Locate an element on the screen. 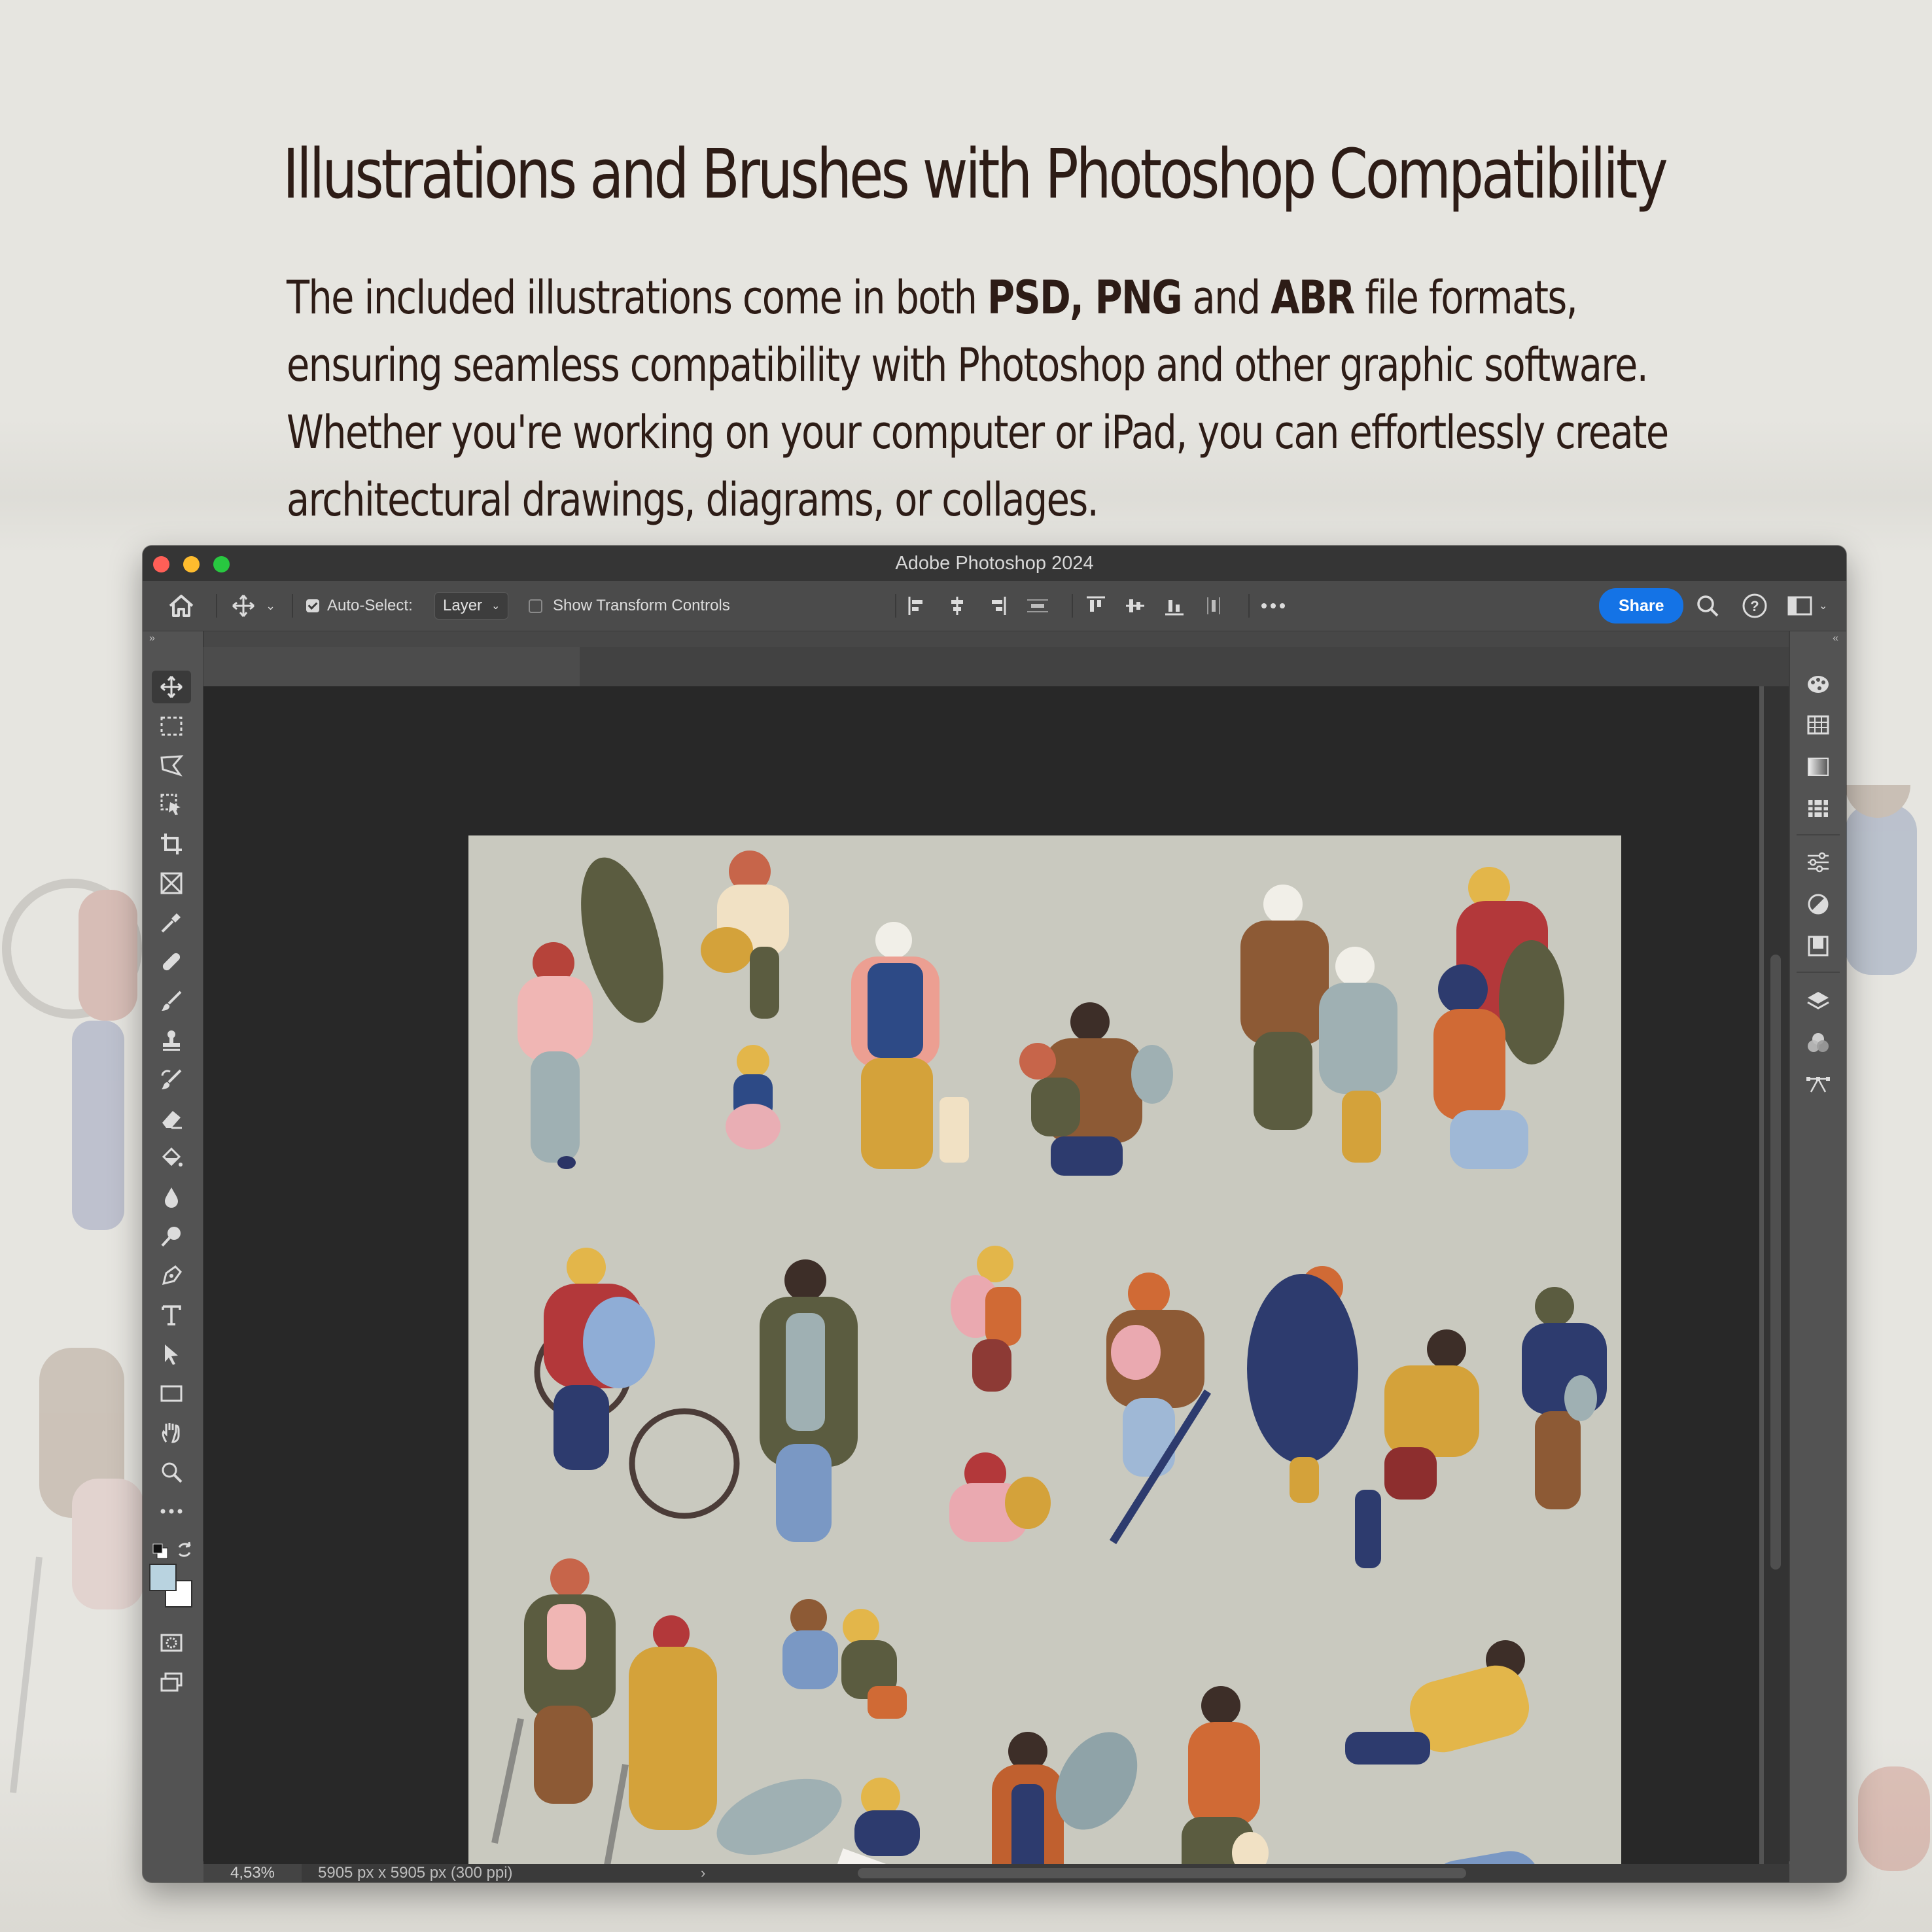 This screenshot has height=1932, width=1932. minimize-window-button is located at coordinates (191, 564).